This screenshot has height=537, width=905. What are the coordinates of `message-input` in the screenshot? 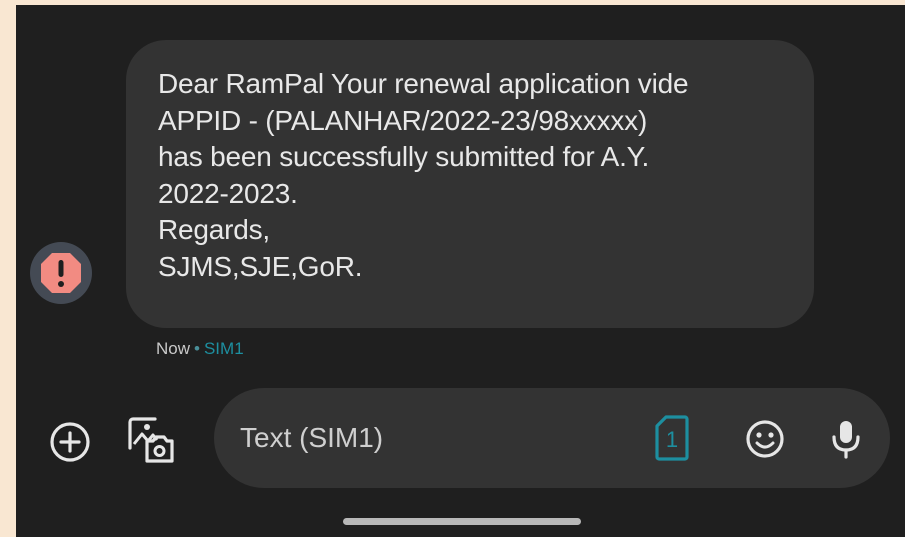 It's located at (420, 438).